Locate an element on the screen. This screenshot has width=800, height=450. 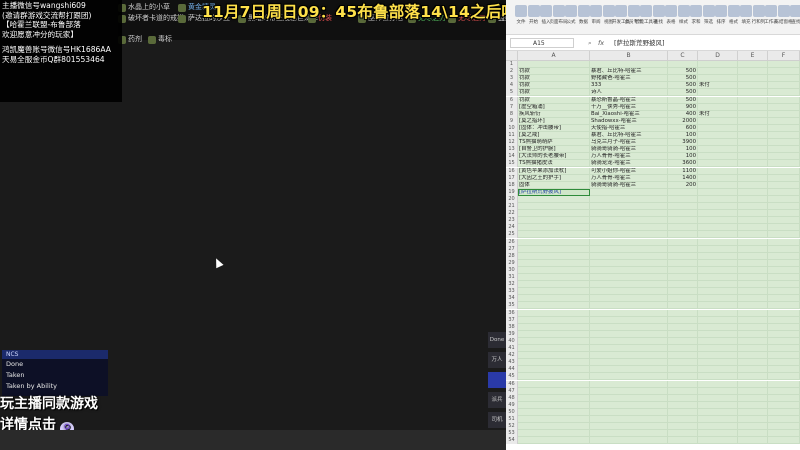
row-number: 26 is located at coordinates (512, 242).